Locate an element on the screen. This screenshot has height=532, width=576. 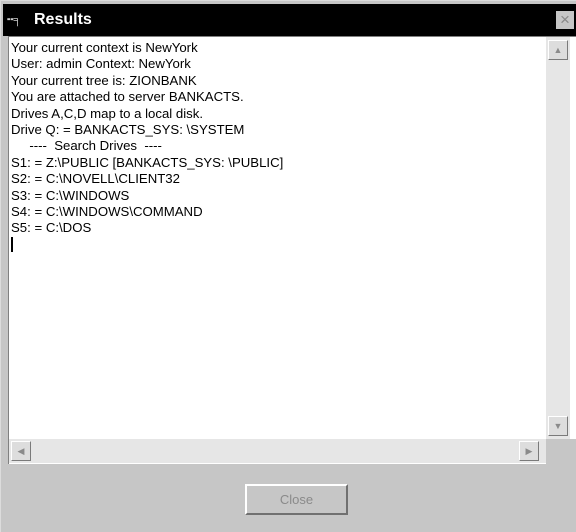
scrollbar-corner is located at coordinates (561, 451).